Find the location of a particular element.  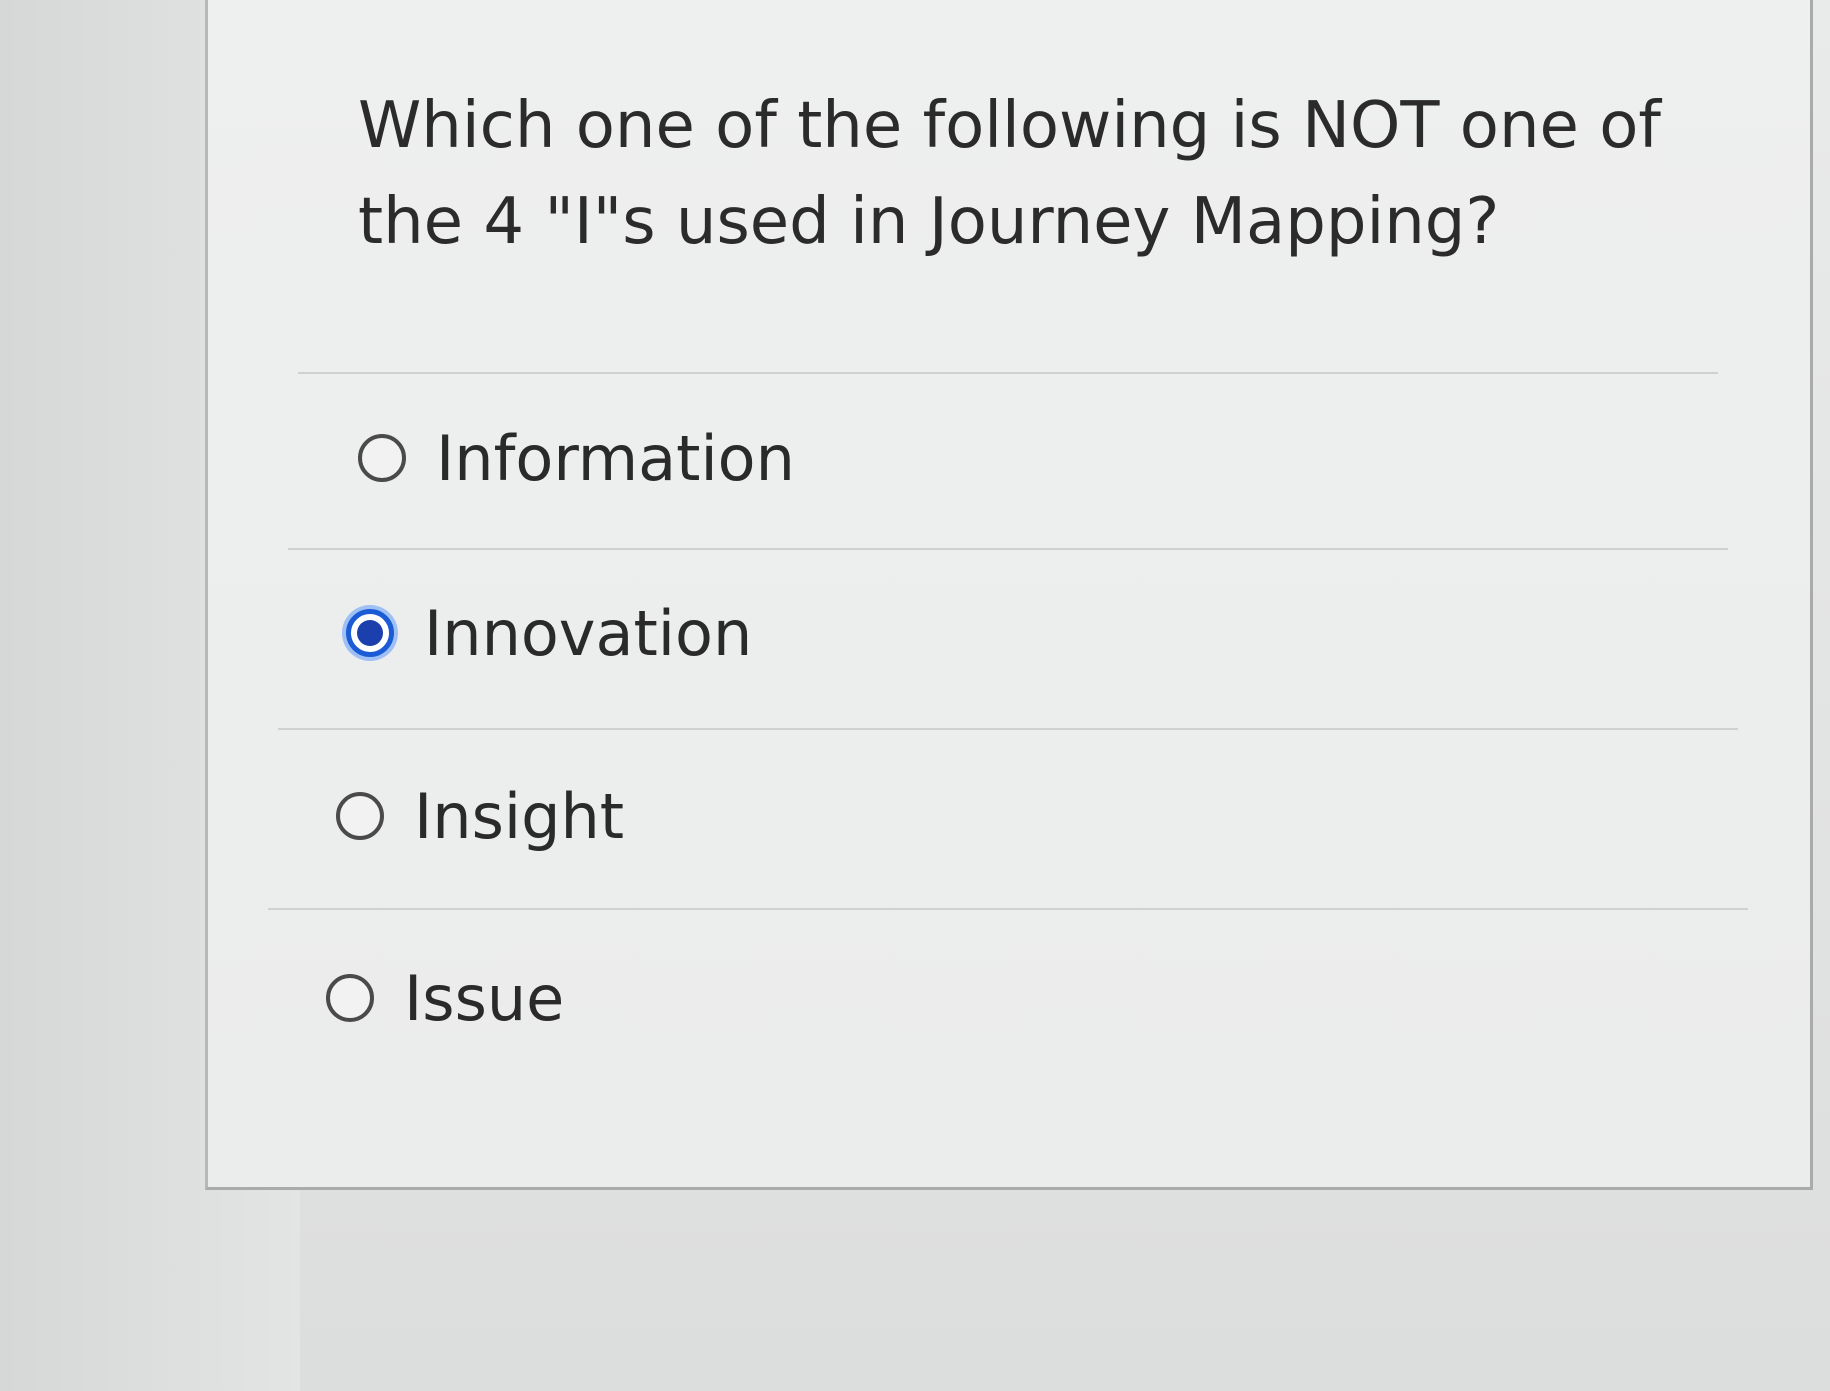

radio-checked-icon is located at coordinates (370, 633).